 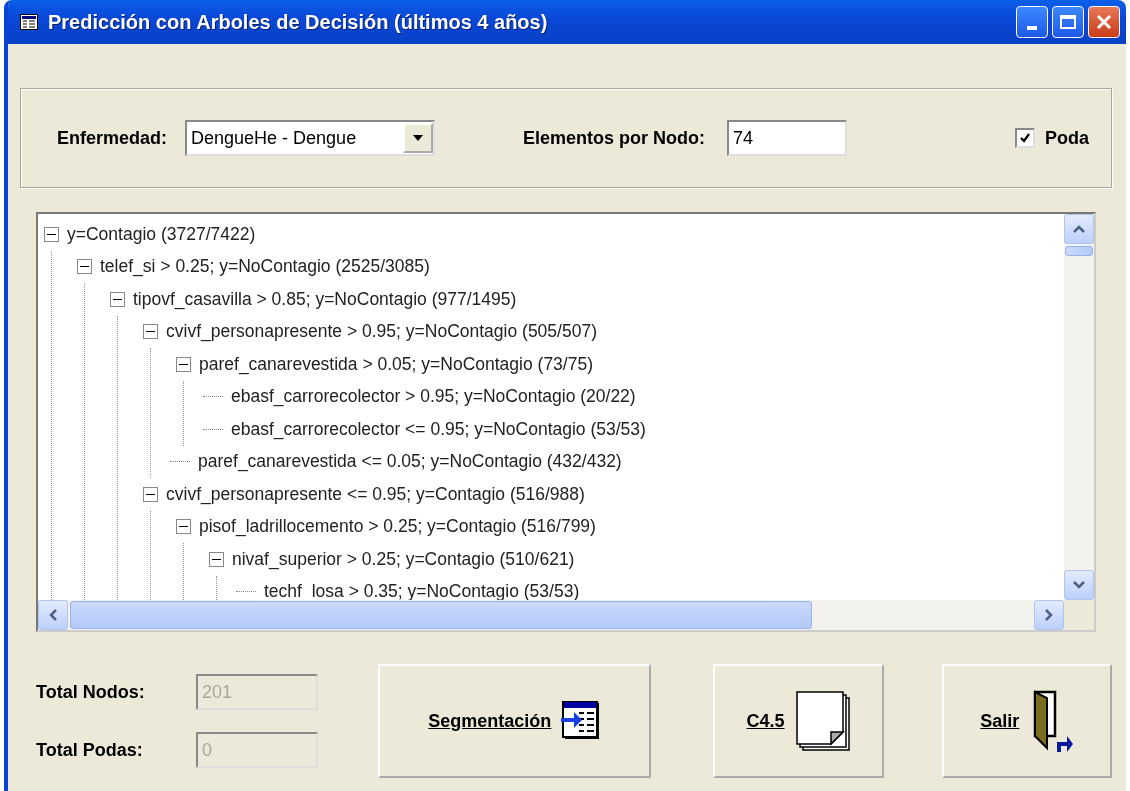 What do you see at coordinates (822, 721) in the screenshot?
I see `pages-icon` at bounding box center [822, 721].